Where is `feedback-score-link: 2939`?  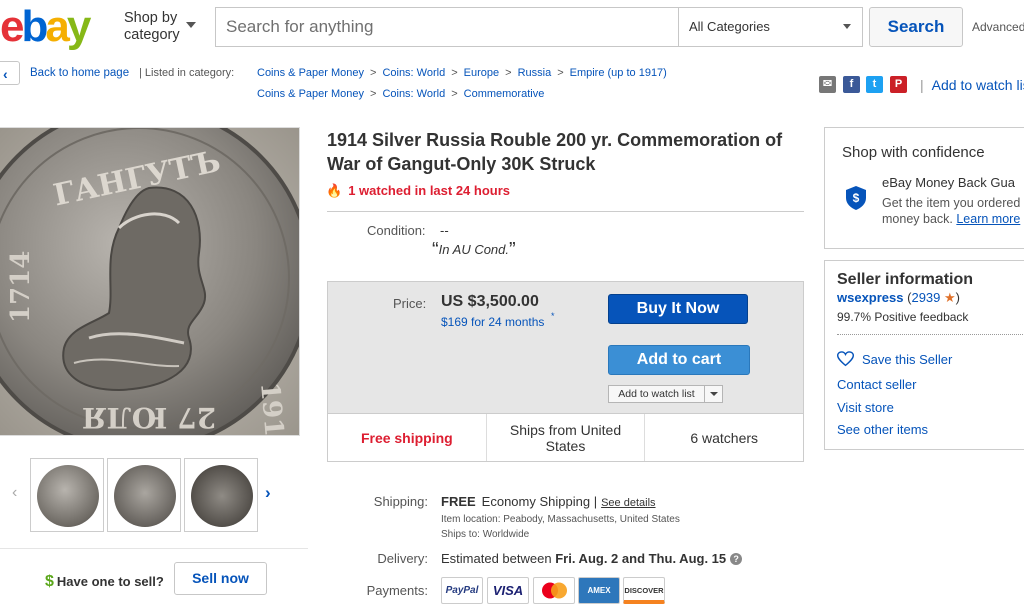 feedback-score-link: 2939 is located at coordinates (925, 297).